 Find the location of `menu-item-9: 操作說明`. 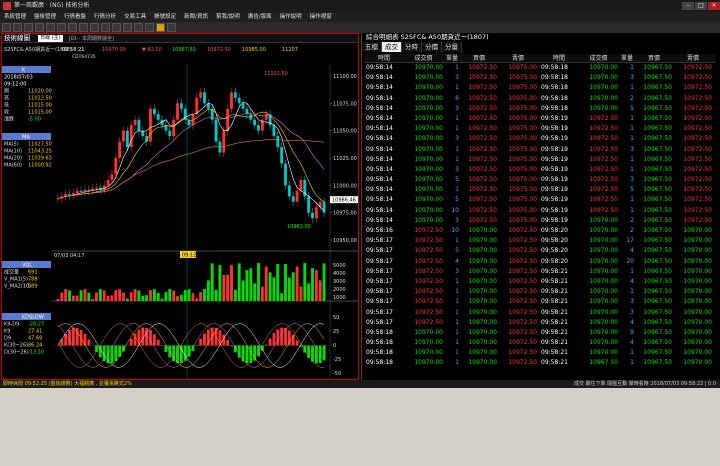

menu-item-9: 操作說明 is located at coordinates (291, 17).